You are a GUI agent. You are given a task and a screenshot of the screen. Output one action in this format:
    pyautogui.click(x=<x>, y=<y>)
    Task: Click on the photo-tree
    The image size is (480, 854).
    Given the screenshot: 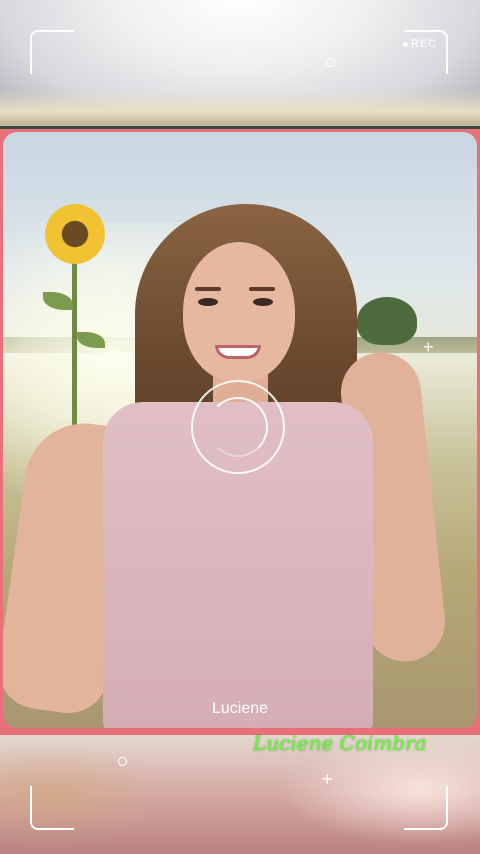 What is the action you would take?
    pyautogui.click(x=387, y=321)
    